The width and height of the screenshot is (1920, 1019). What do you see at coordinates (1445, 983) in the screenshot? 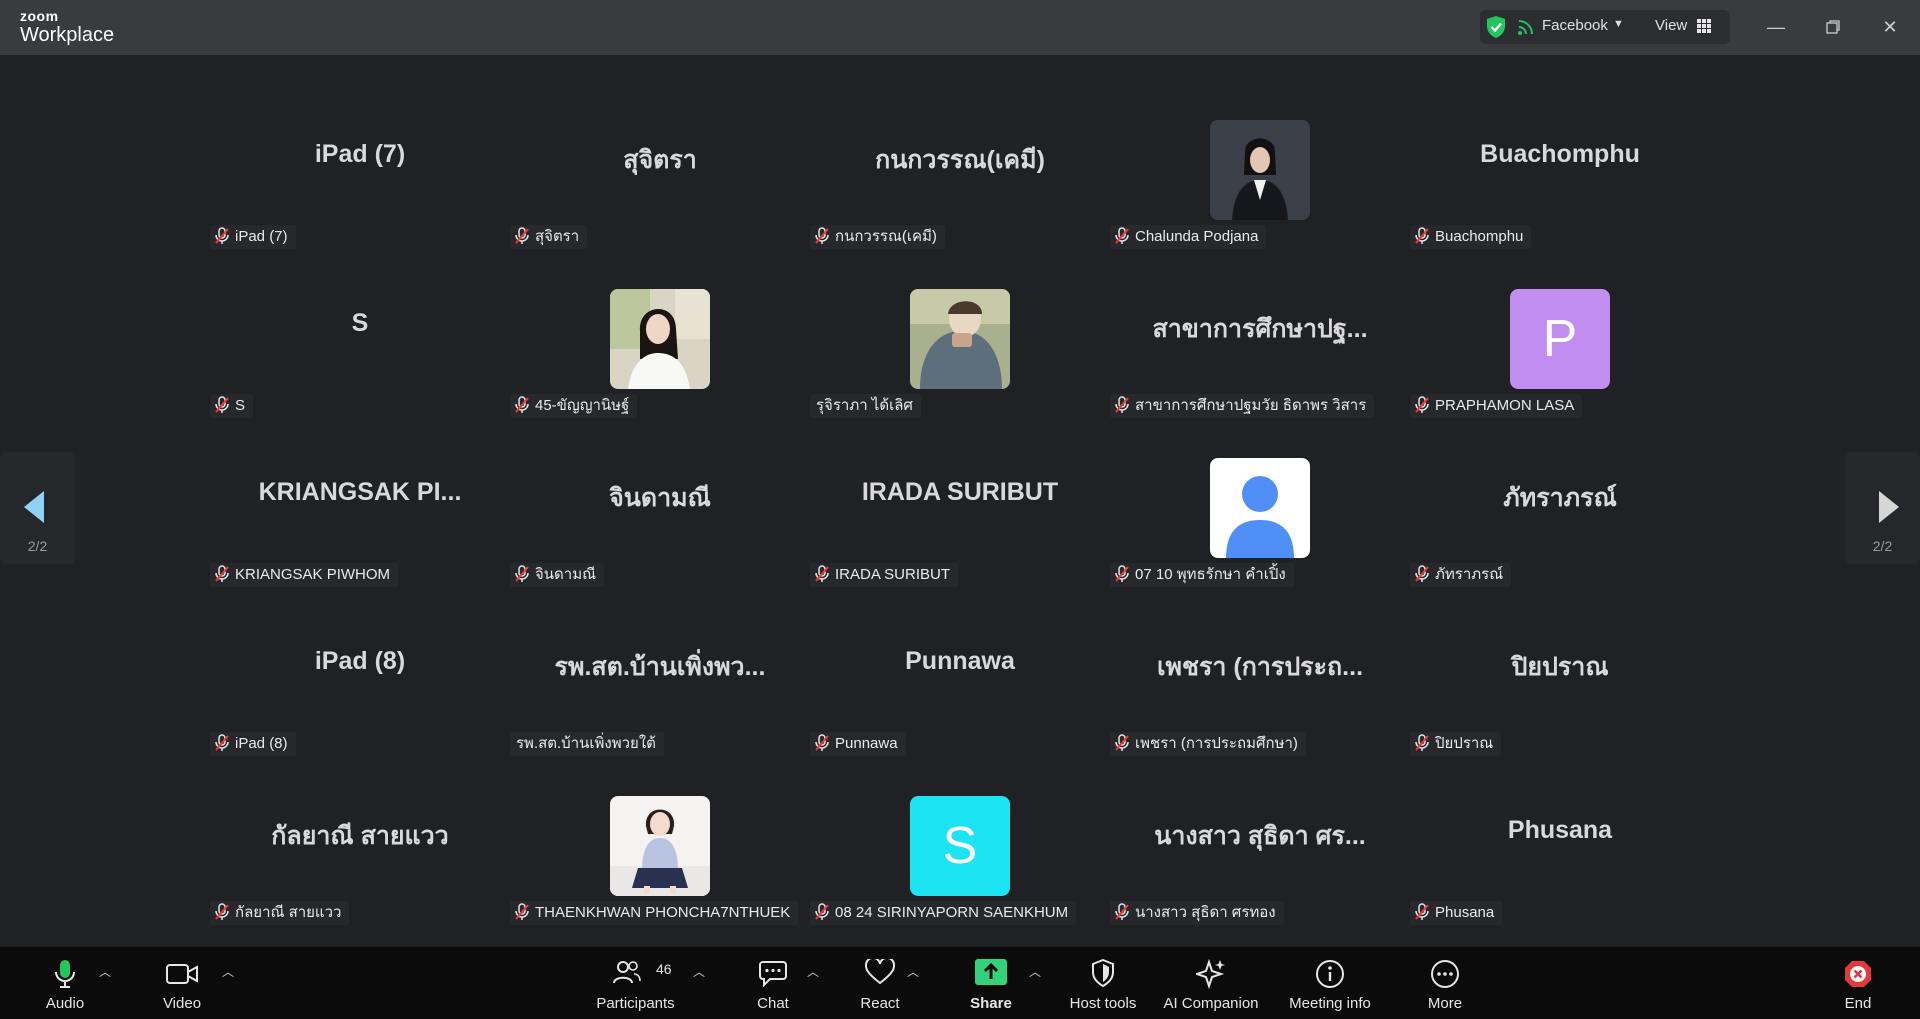
I see `more-button: More` at bounding box center [1445, 983].